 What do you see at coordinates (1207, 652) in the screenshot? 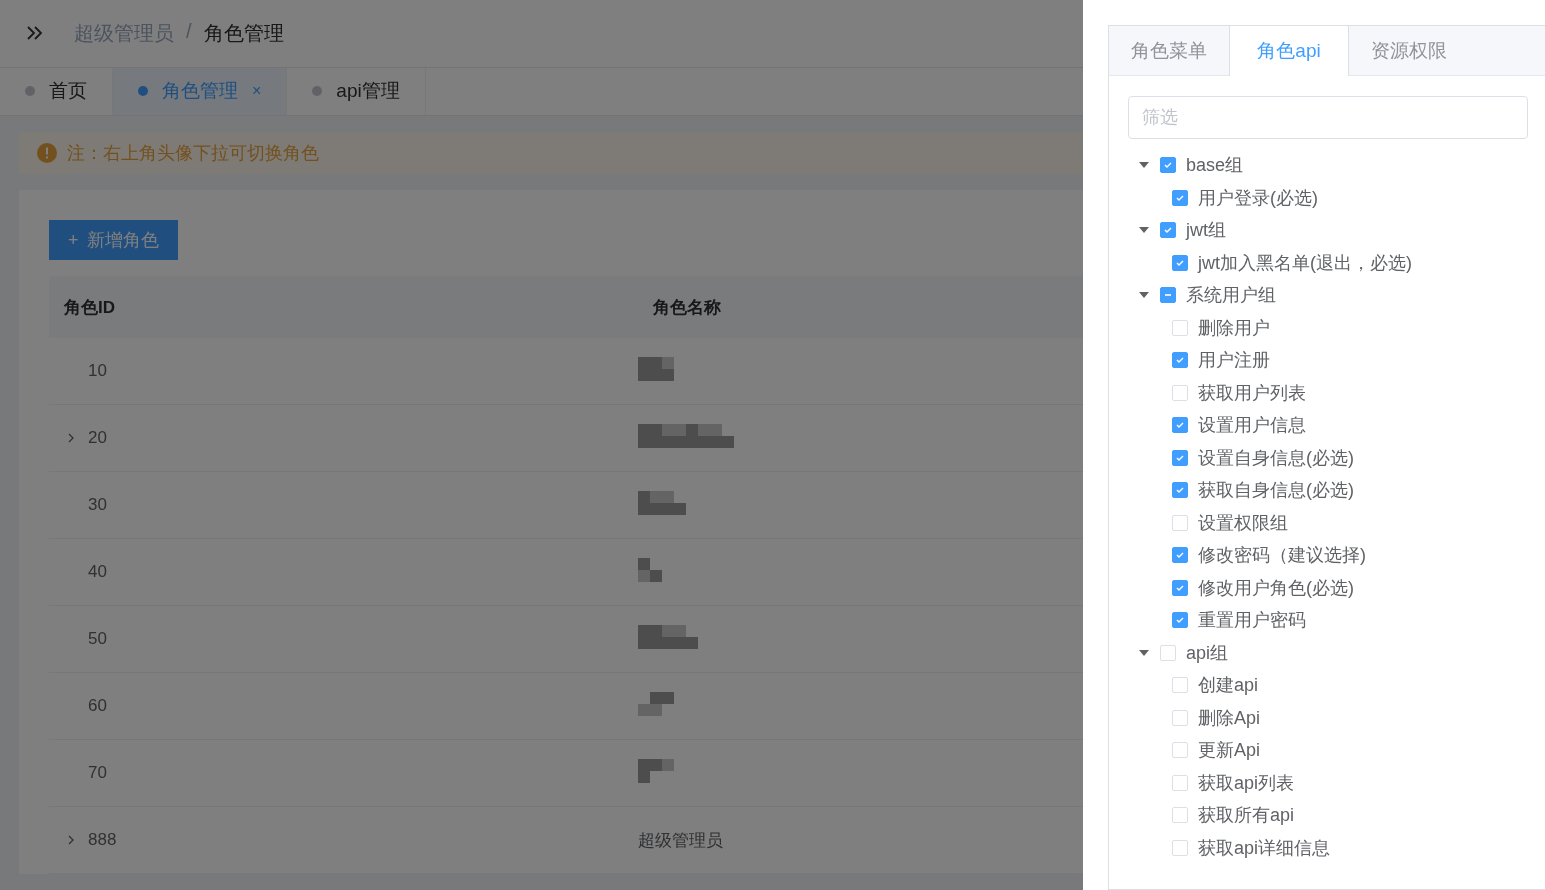
I see `tree-node-label: api组` at bounding box center [1207, 652].